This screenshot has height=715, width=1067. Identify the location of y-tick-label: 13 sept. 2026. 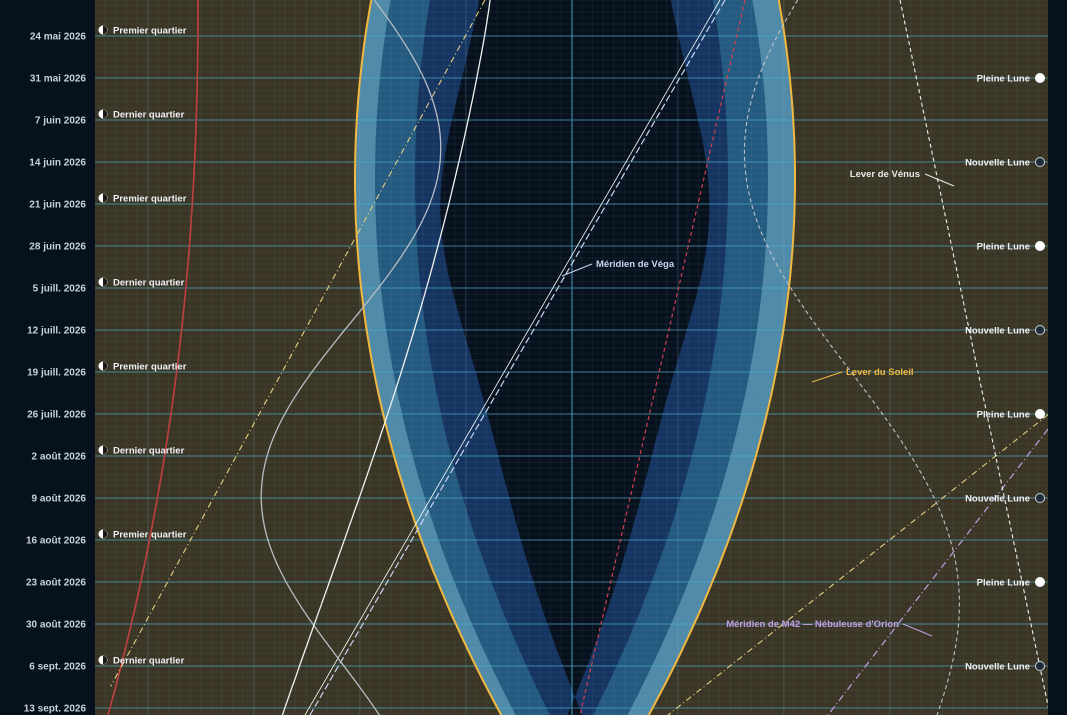
(55, 709).